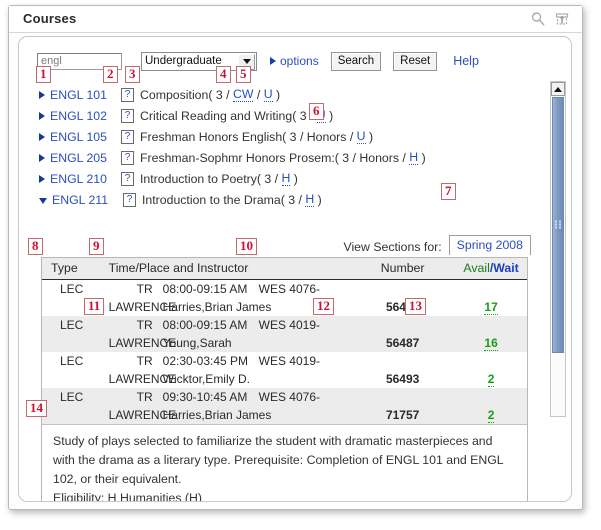  Describe the element at coordinates (110, 74) in the screenshot. I see `annotation-marker-2: 2` at that location.